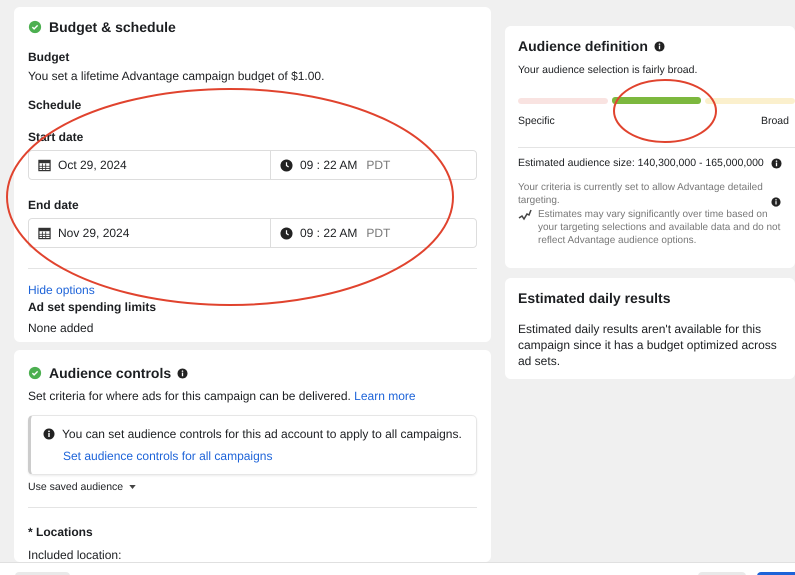 The height and width of the screenshot is (575, 795). What do you see at coordinates (93, 307) in the screenshot?
I see `spending-limits-label: Ad set spending limits` at bounding box center [93, 307].